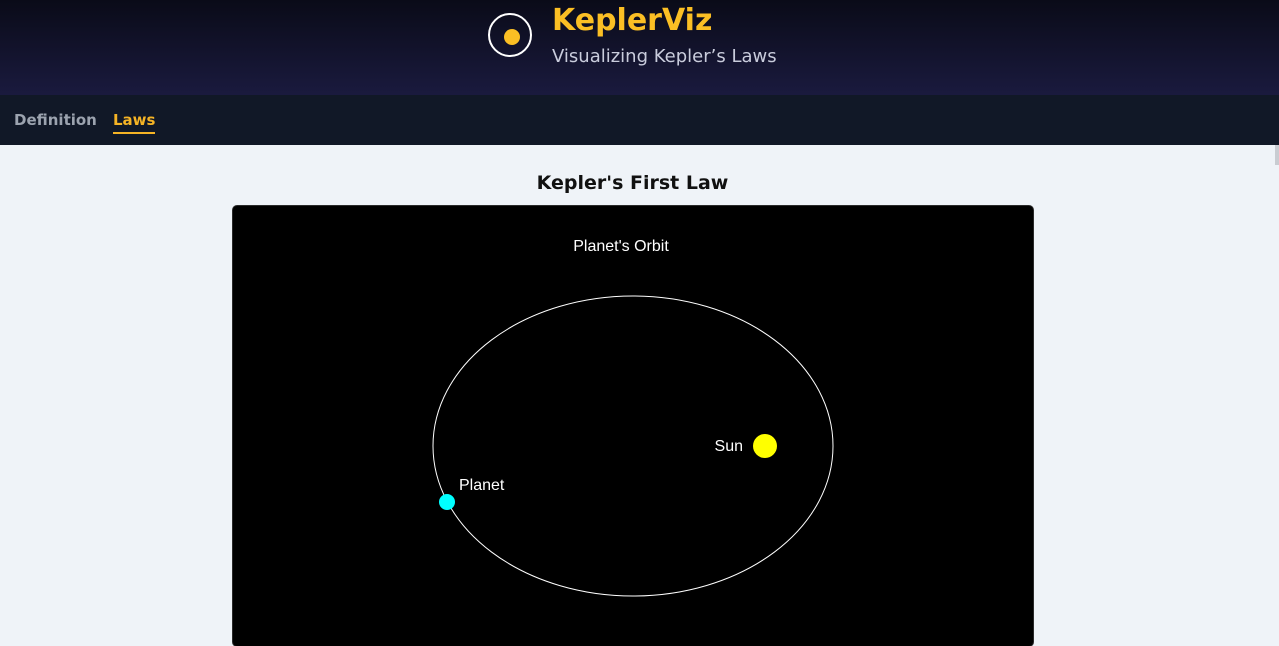  Describe the element at coordinates (639, 120) in the screenshot. I see `nav-bar: Definition Laws` at that location.